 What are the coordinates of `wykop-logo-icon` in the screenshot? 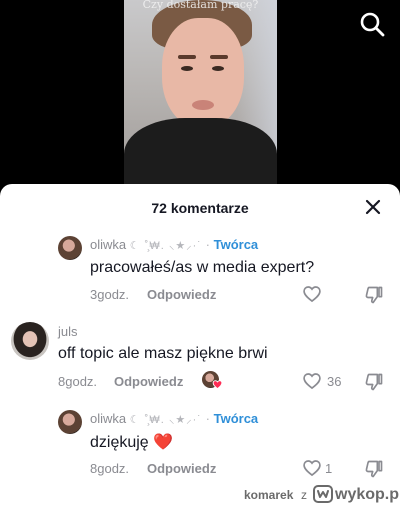 It's located at (323, 494).